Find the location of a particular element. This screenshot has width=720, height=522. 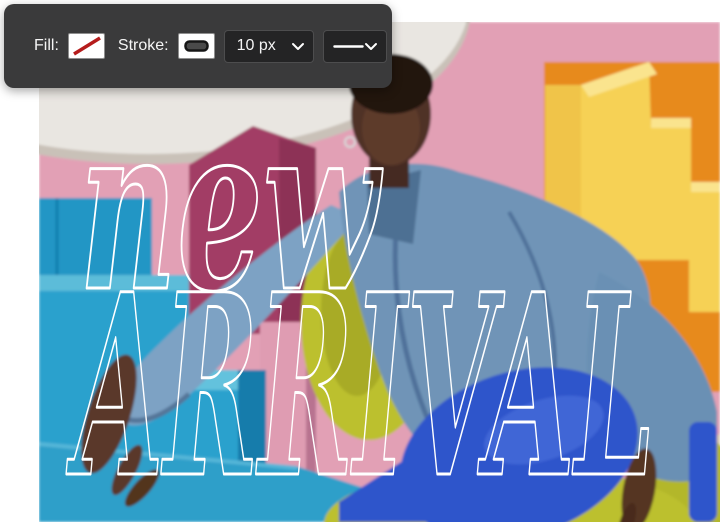

fill-swatch-button is located at coordinates (86, 46).